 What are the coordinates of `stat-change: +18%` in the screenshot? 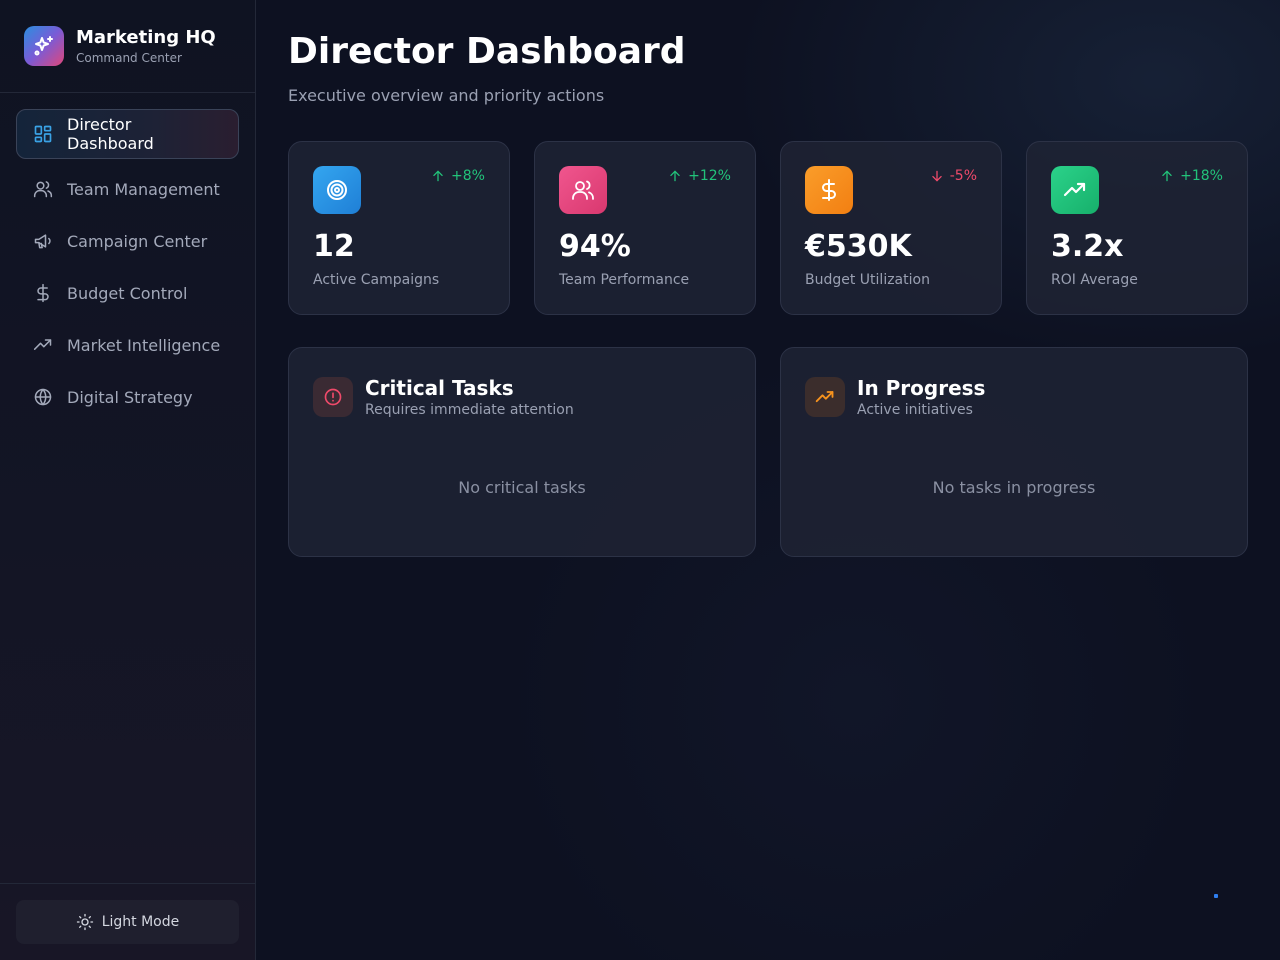 It's located at (1191, 176).